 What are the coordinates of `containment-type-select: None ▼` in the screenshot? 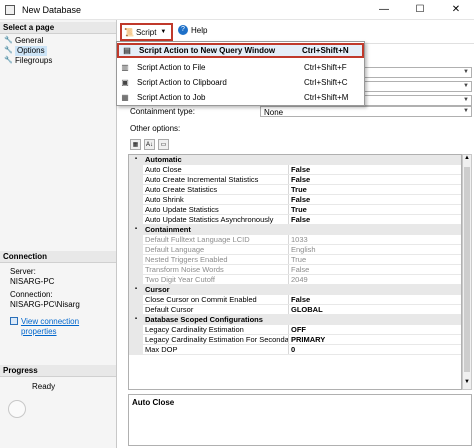 It's located at (366, 111).